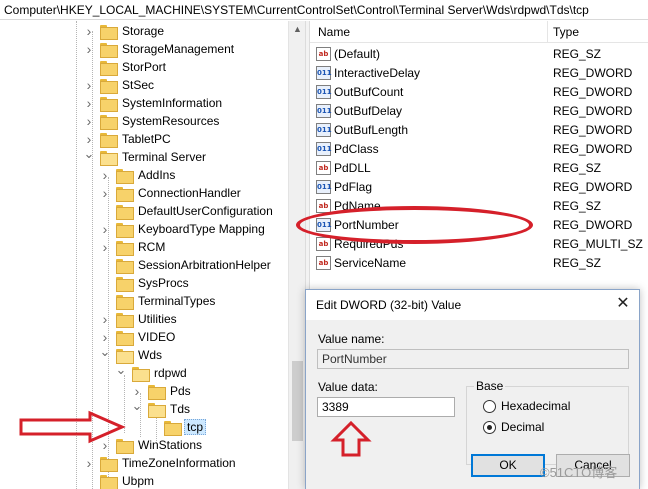 The height and width of the screenshot is (489, 648). I want to click on tree-item-label: StorPort, so click(144, 67).